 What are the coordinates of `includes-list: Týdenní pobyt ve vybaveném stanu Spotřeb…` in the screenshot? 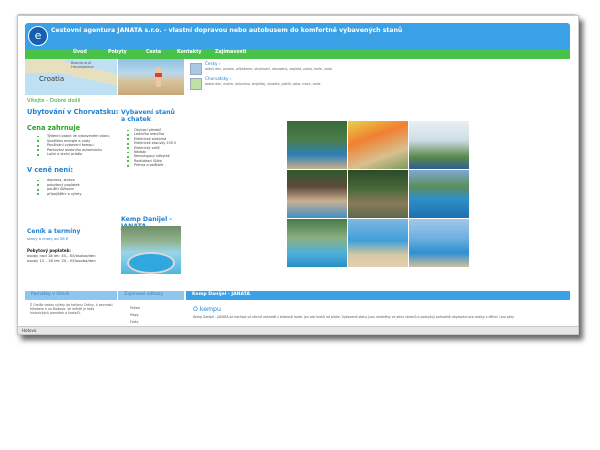 It's located at (74, 145).